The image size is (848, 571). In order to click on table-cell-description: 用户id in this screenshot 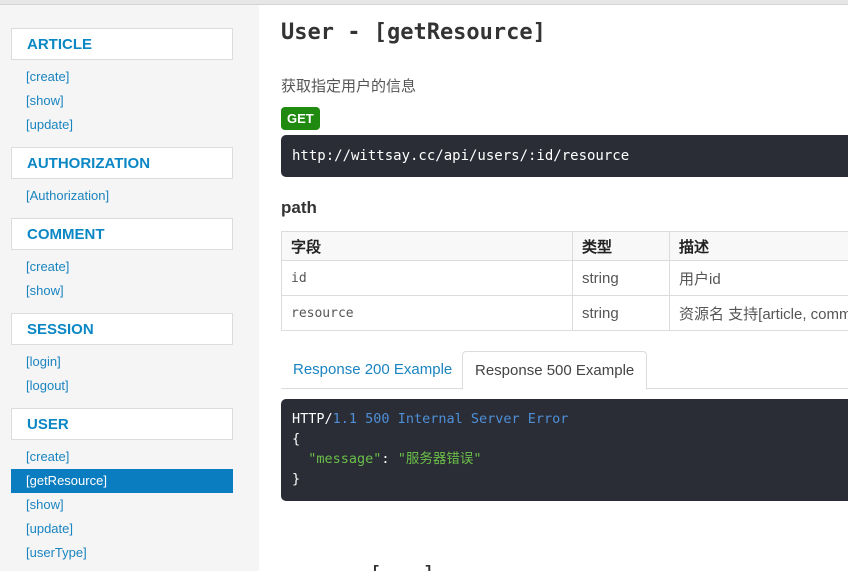, I will do `click(758, 278)`.